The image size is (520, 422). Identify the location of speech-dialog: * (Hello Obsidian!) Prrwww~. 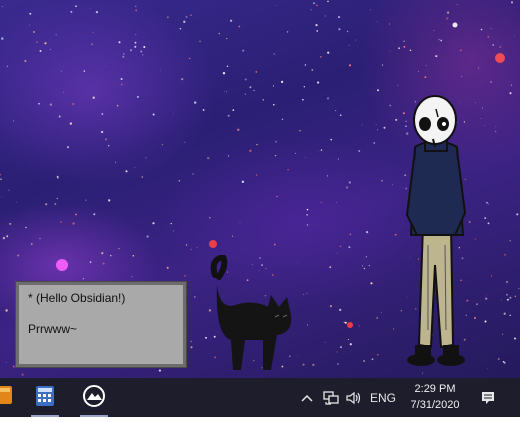
(101, 324).